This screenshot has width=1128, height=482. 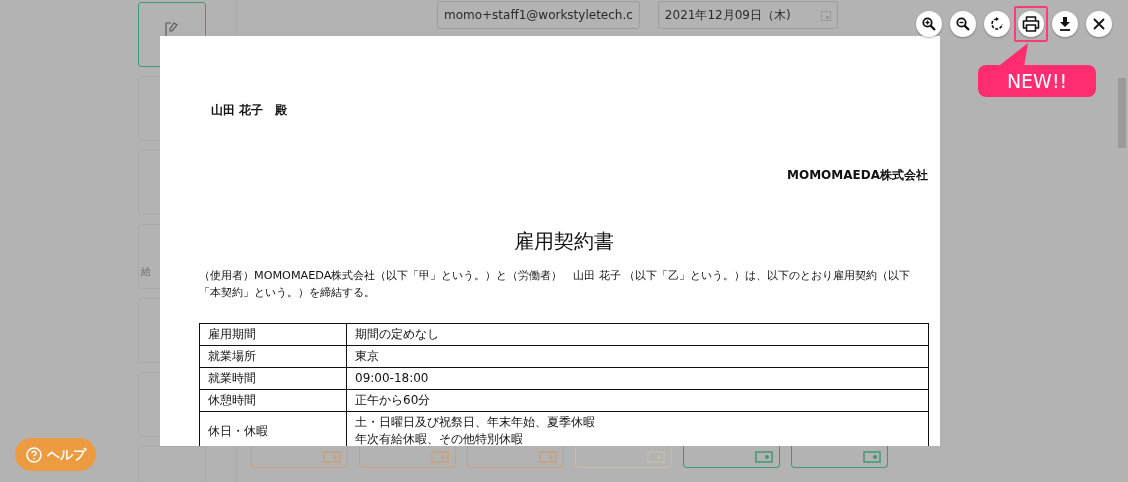 I want to click on close-button, so click(x=1099, y=24).